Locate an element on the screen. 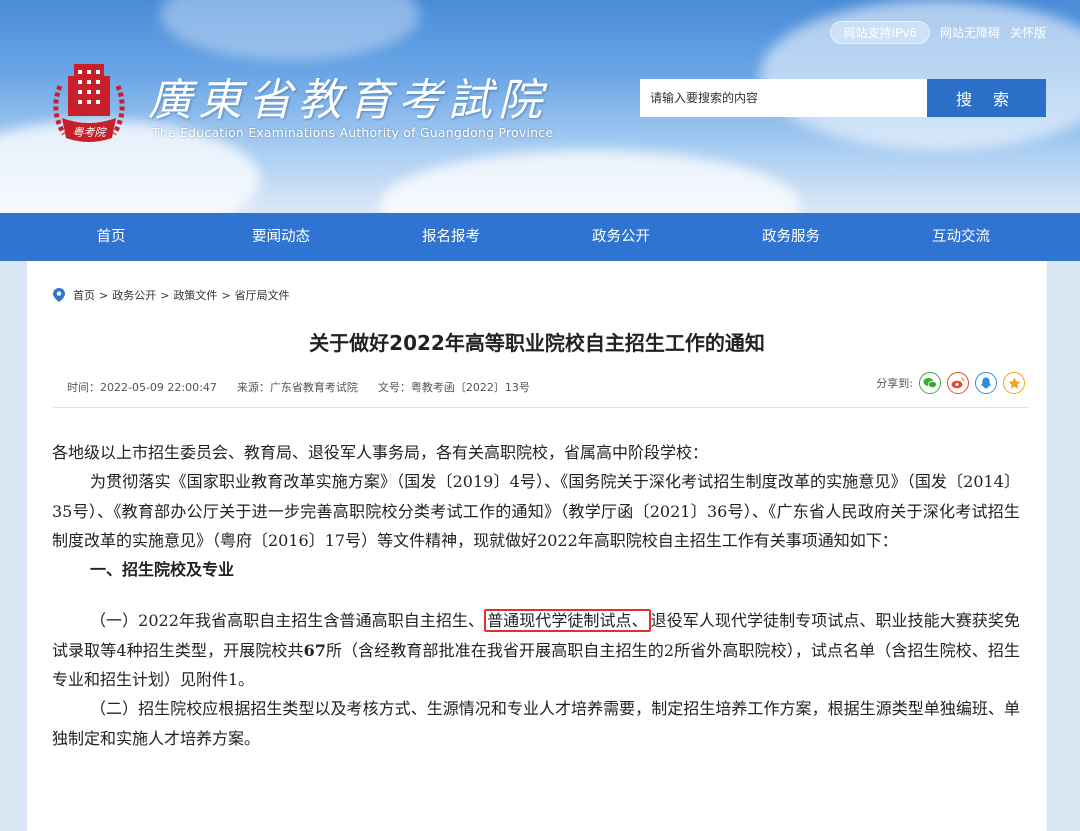 The image size is (1080, 831). section-heading: 一、招生院校及专业 is located at coordinates (162, 570).